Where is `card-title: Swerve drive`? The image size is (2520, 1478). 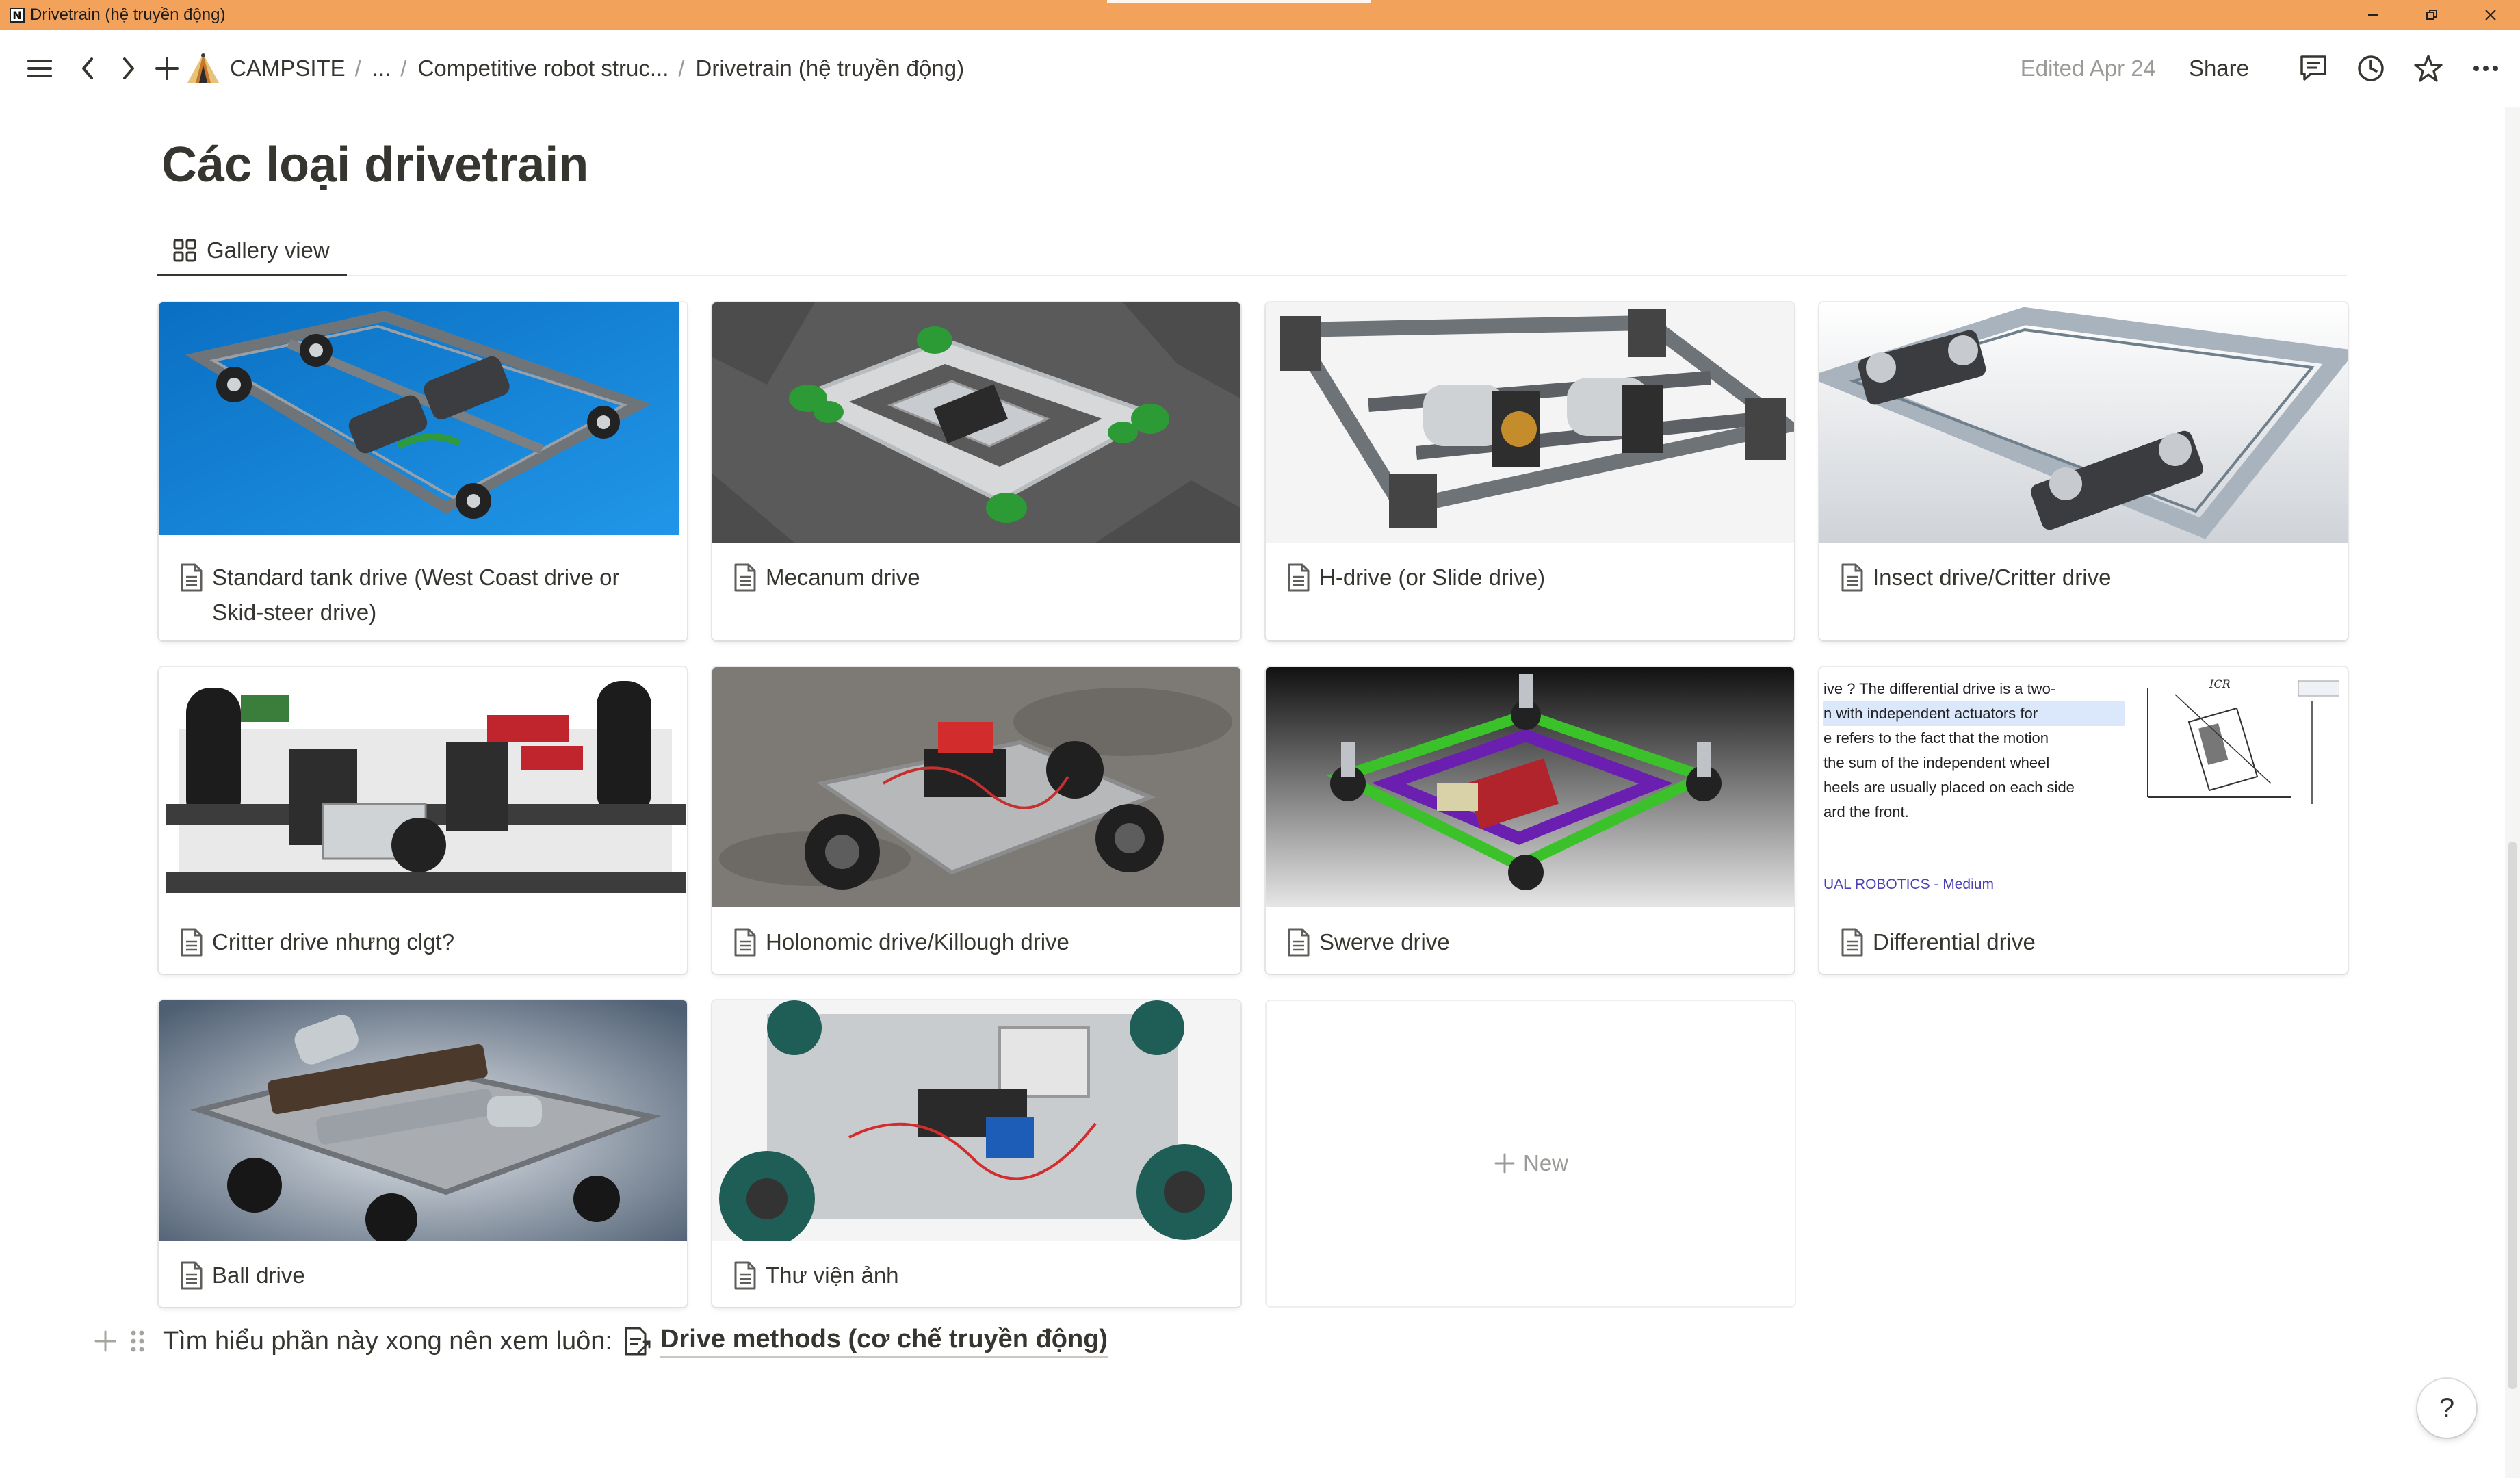 card-title: Swerve drive is located at coordinates (1530, 941).